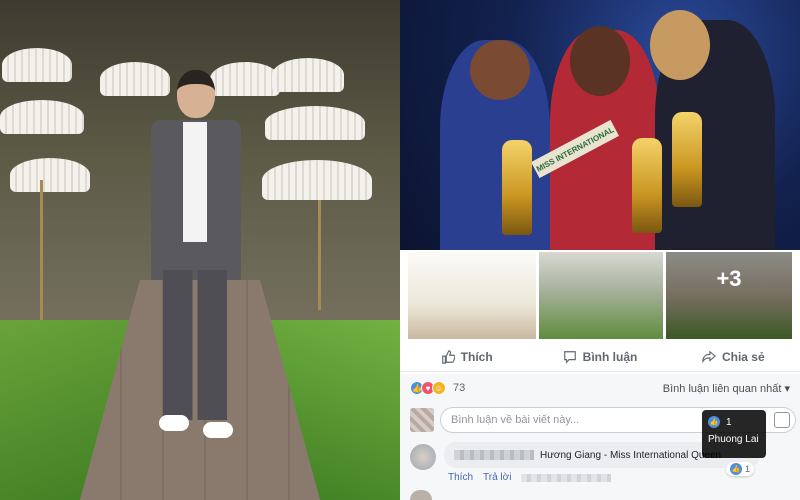  I want to click on reactions-tooltip: 👍 1 Phuong Lai, so click(734, 434).